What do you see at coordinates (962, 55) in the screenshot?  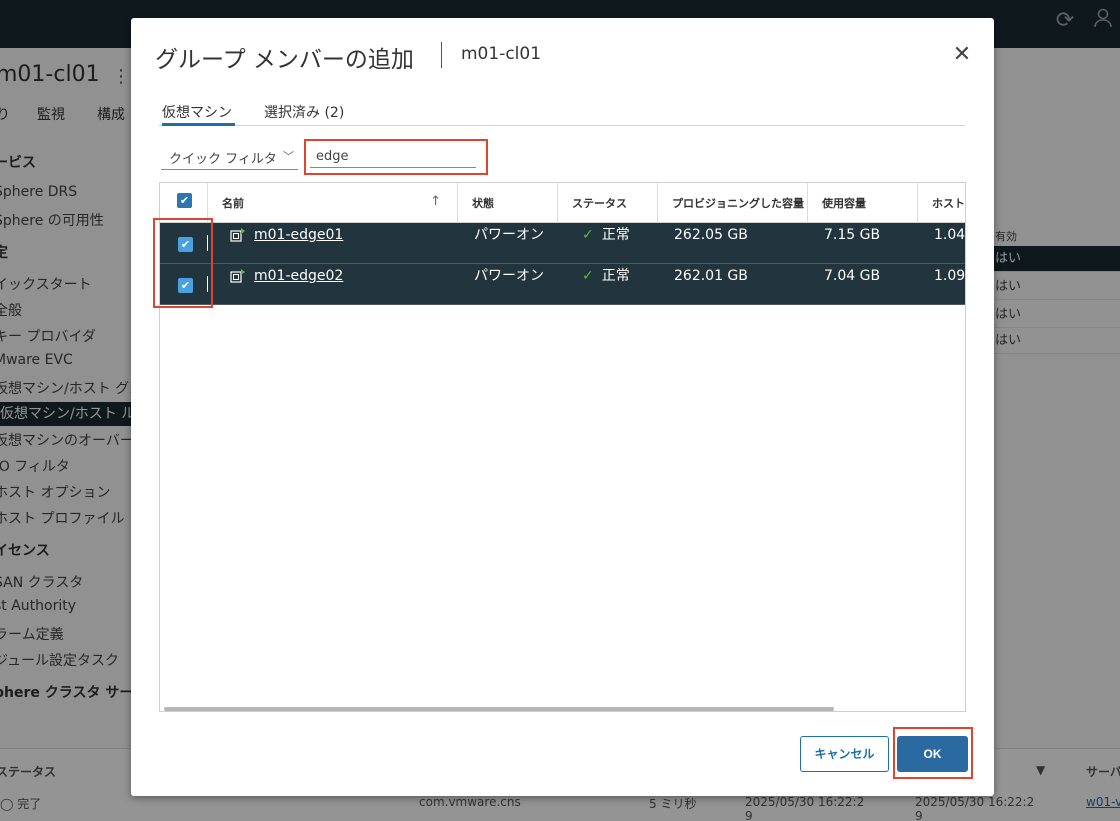 I see `close-icon: ✕` at bounding box center [962, 55].